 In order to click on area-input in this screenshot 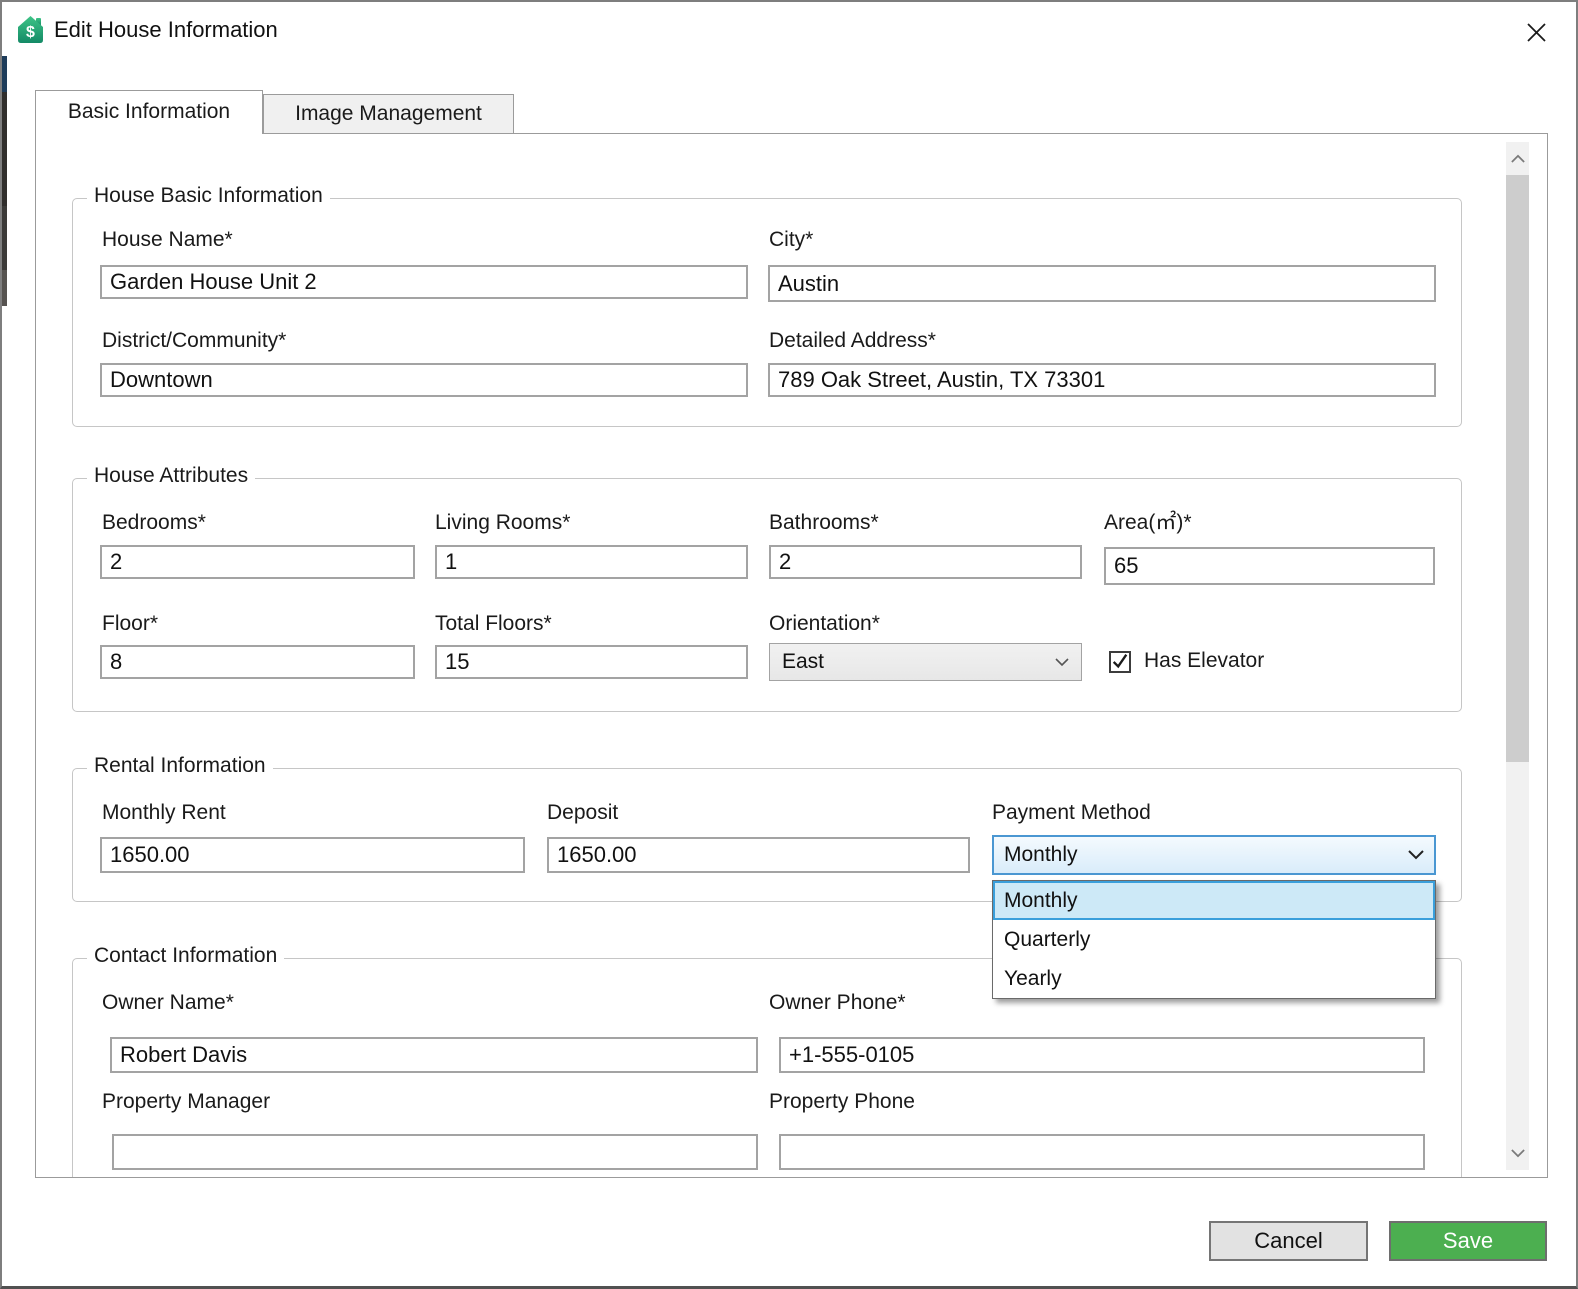, I will do `click(1269, 566)`.